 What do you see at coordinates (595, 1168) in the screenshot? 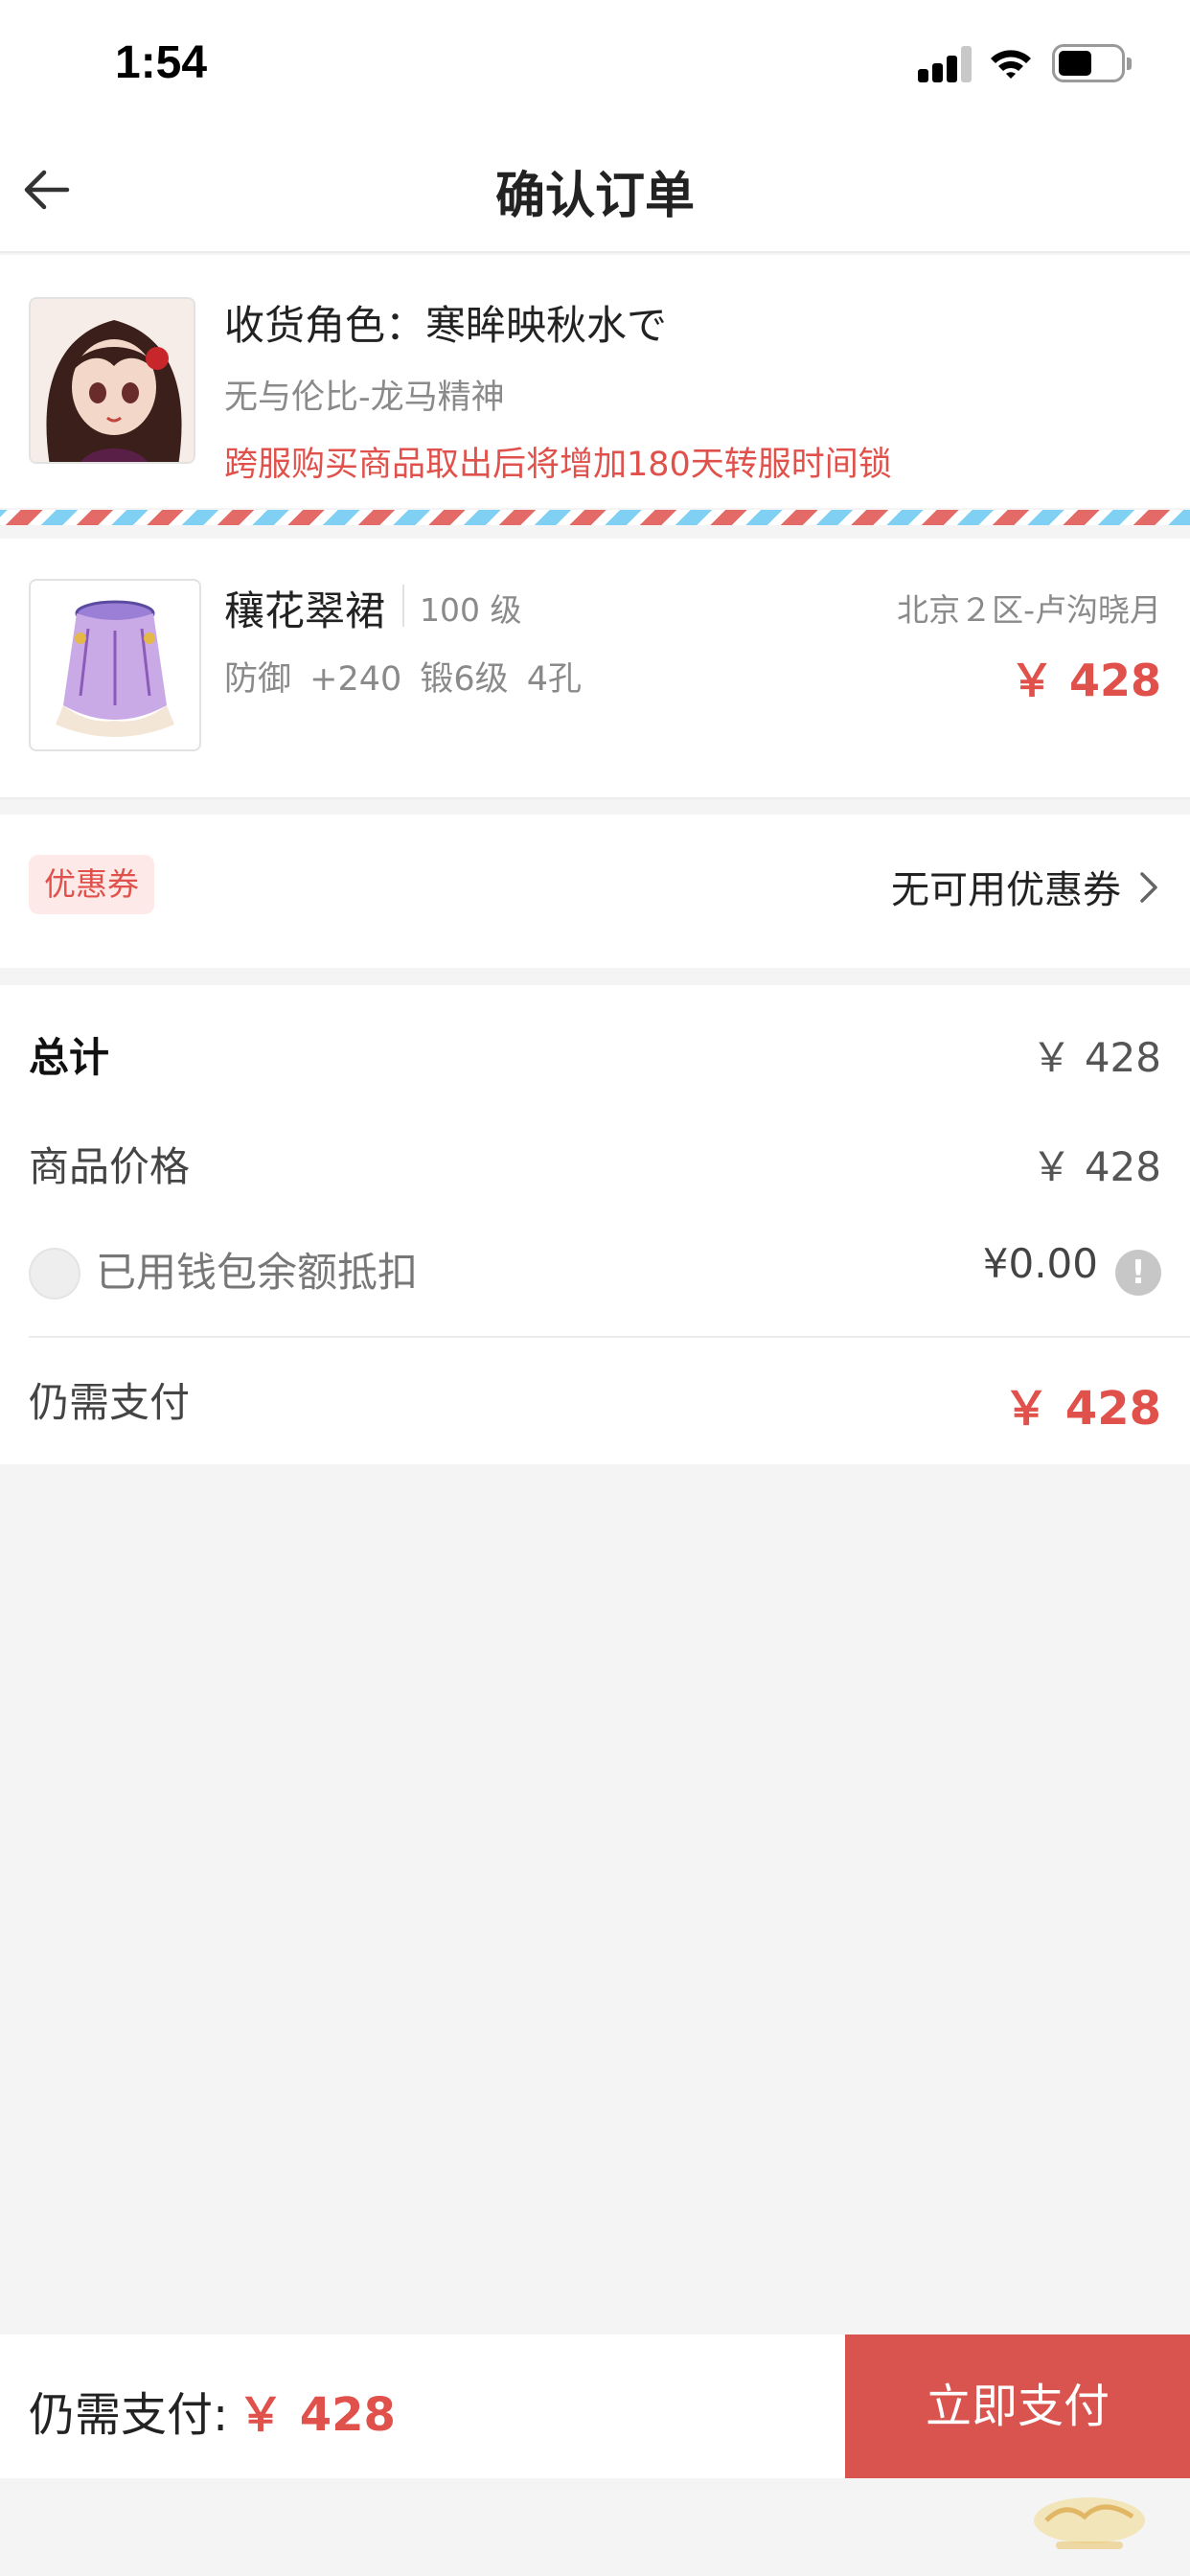
I see `goods-price-row: 商品价格 ￥ 428` at bounding box center [595, 1168].